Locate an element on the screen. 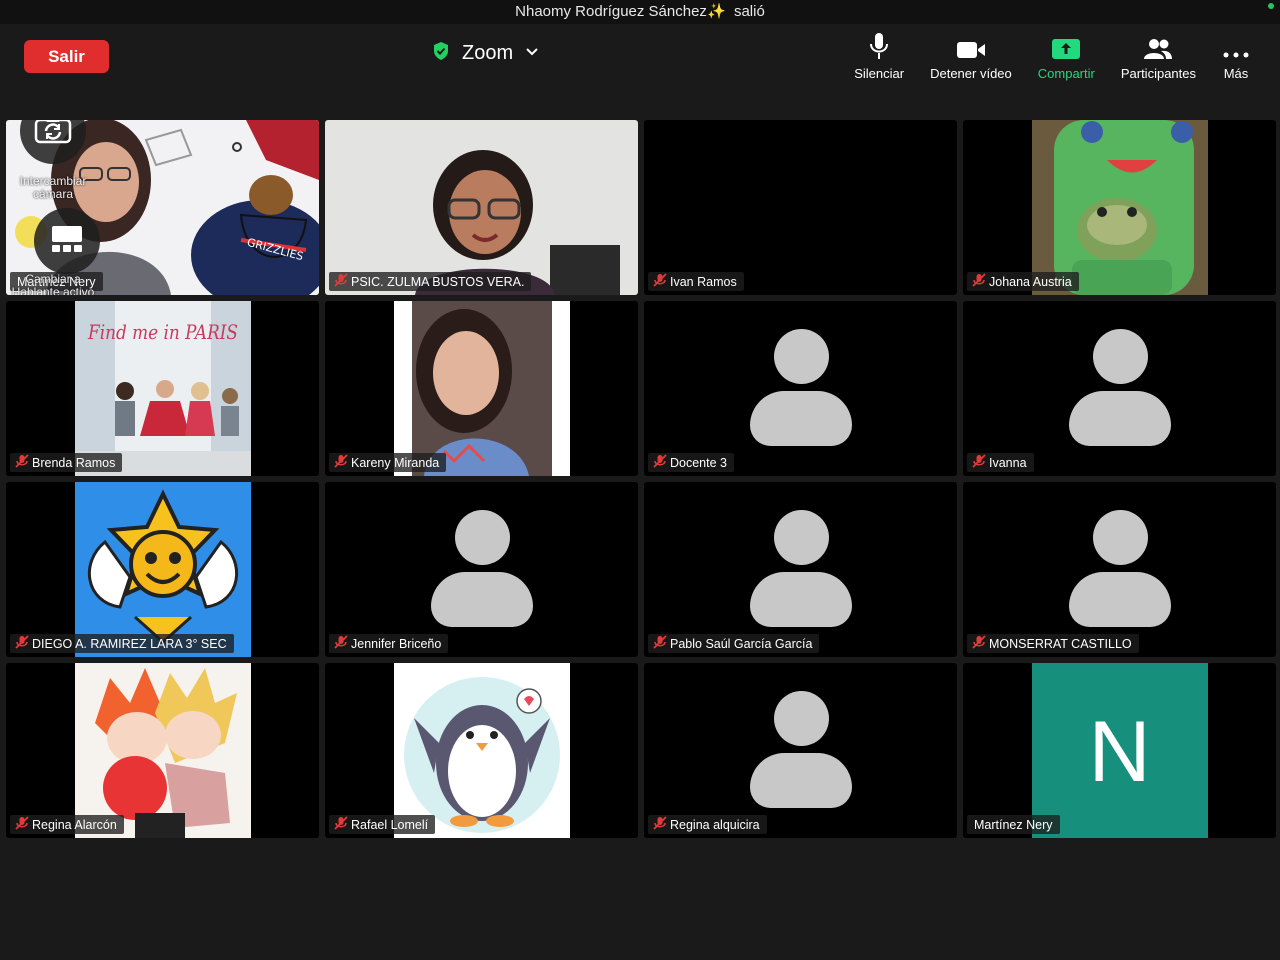 The width and height of the screenshot is (1280, 960). participant-name: Ivanna is located at coordinates (1008, 462).